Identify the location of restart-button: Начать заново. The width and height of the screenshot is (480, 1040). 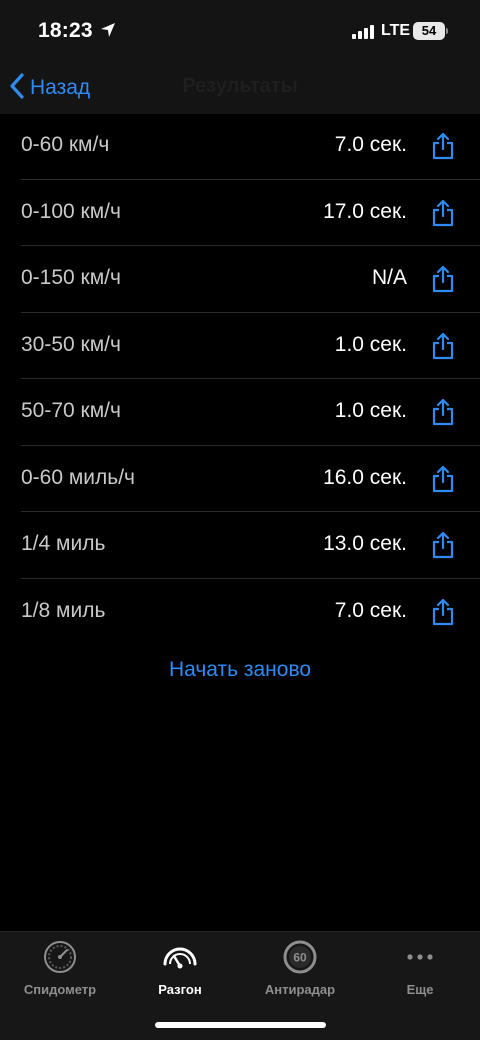
(240, 670).